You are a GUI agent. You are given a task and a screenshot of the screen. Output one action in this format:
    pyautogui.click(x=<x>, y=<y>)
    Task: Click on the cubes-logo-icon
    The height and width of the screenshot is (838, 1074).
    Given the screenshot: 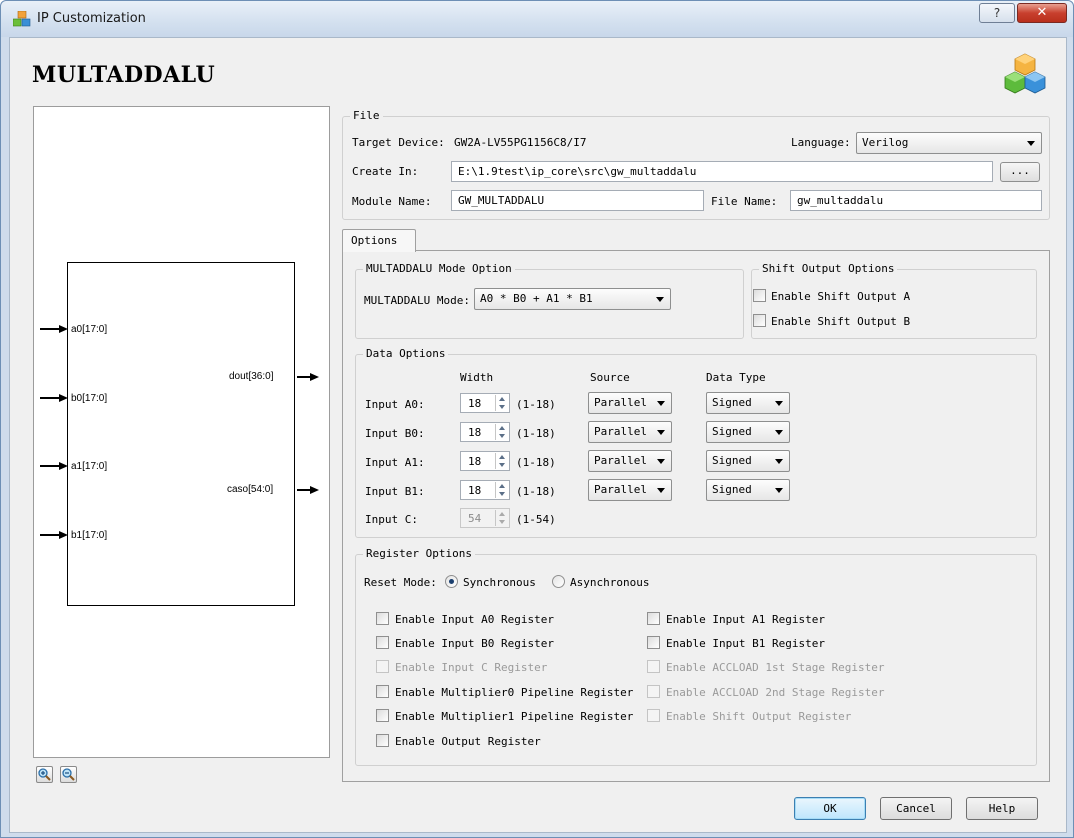 What is the action you would take?
    pyautogui.click(x=1025, y=73)
    